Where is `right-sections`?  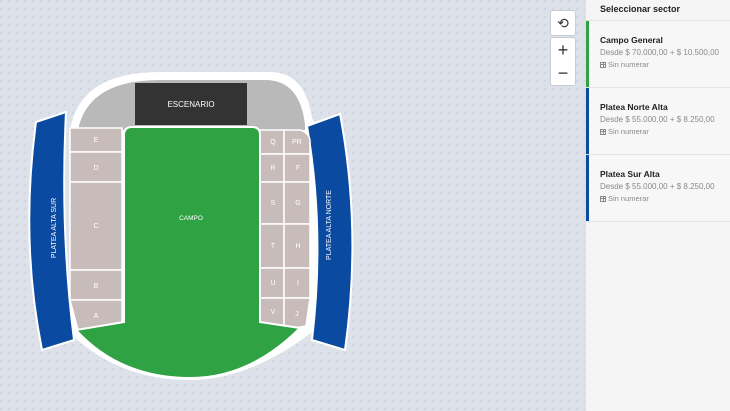
right-sections is located at coordinates (285, 230).